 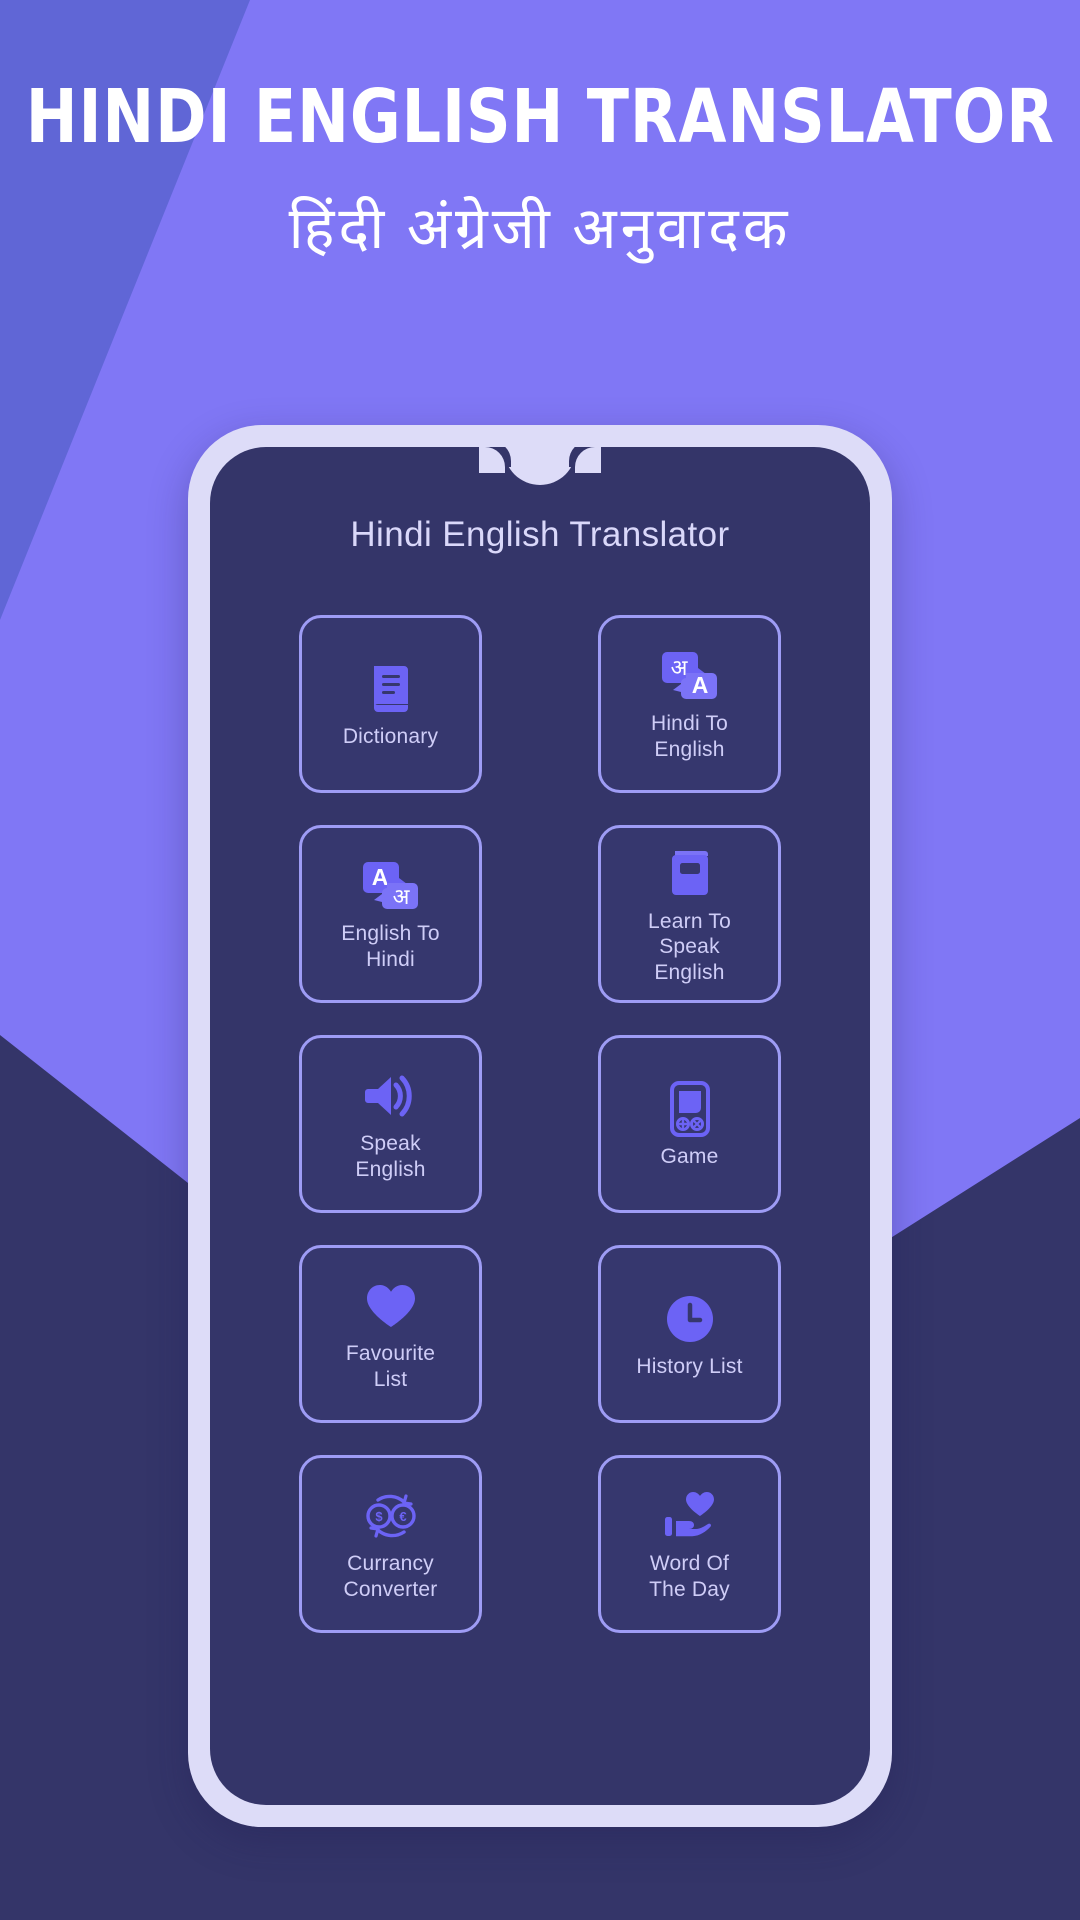 What do you see at coordinates (540, 117) in the screenshot?
I see `promo-title: HINDI ENGLISH TRANSLATOR` at bounding box center [540, 117].